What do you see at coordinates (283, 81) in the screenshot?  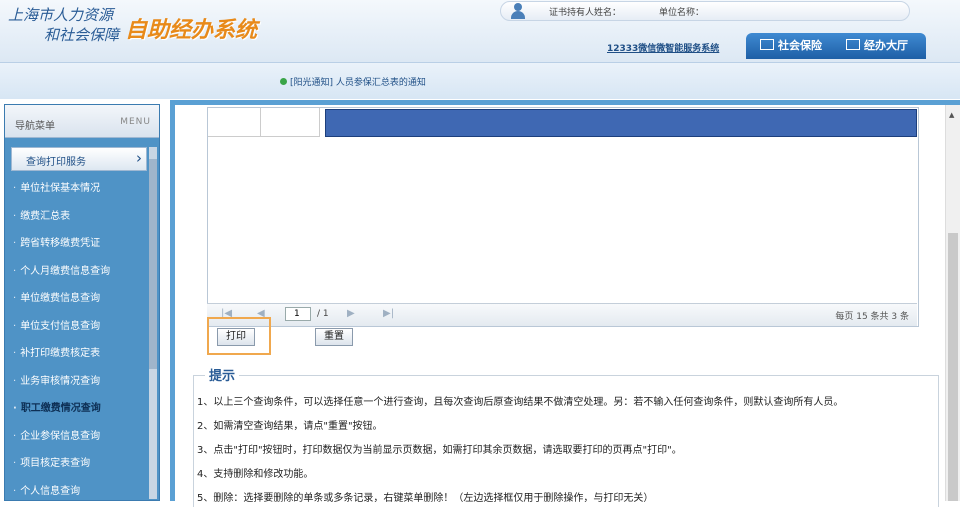 I see `notice-dot-icon` at bounding box center [283, 81].